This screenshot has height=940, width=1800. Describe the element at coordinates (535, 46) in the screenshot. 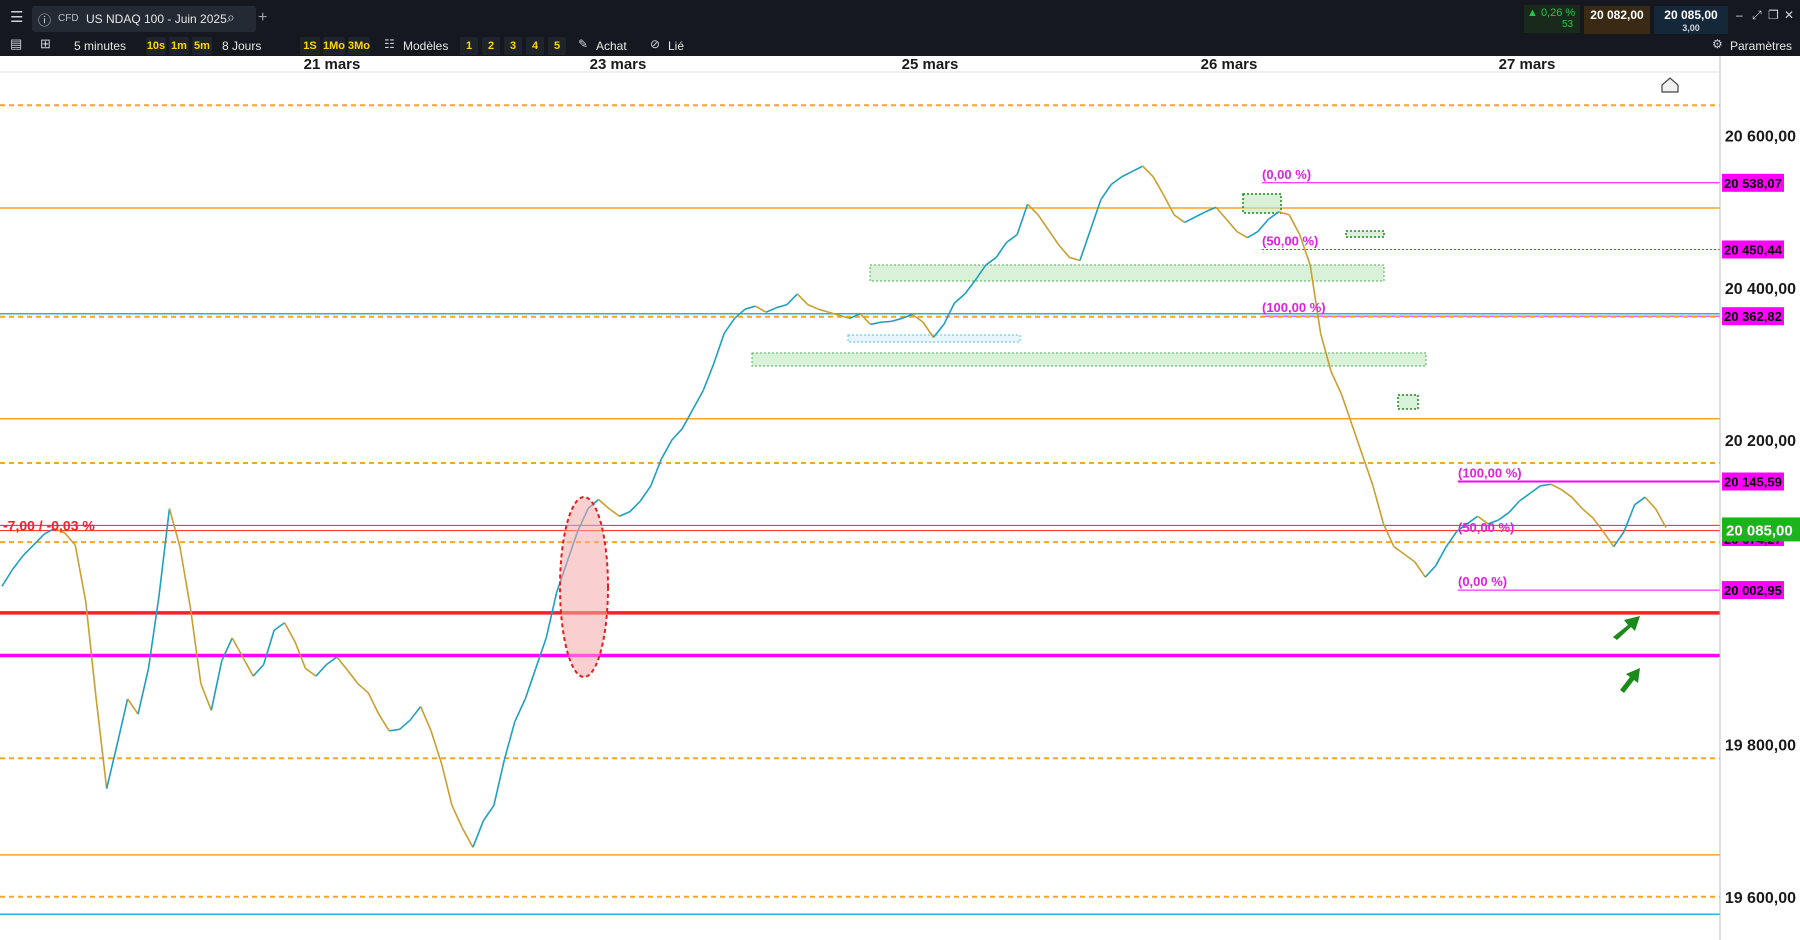

I see `model-slot-4: 4` at that location.